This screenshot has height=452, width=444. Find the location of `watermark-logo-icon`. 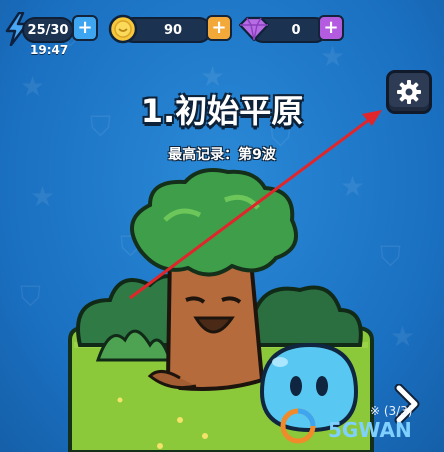

watermark-logo-icon is located at coordinates (298, 426).